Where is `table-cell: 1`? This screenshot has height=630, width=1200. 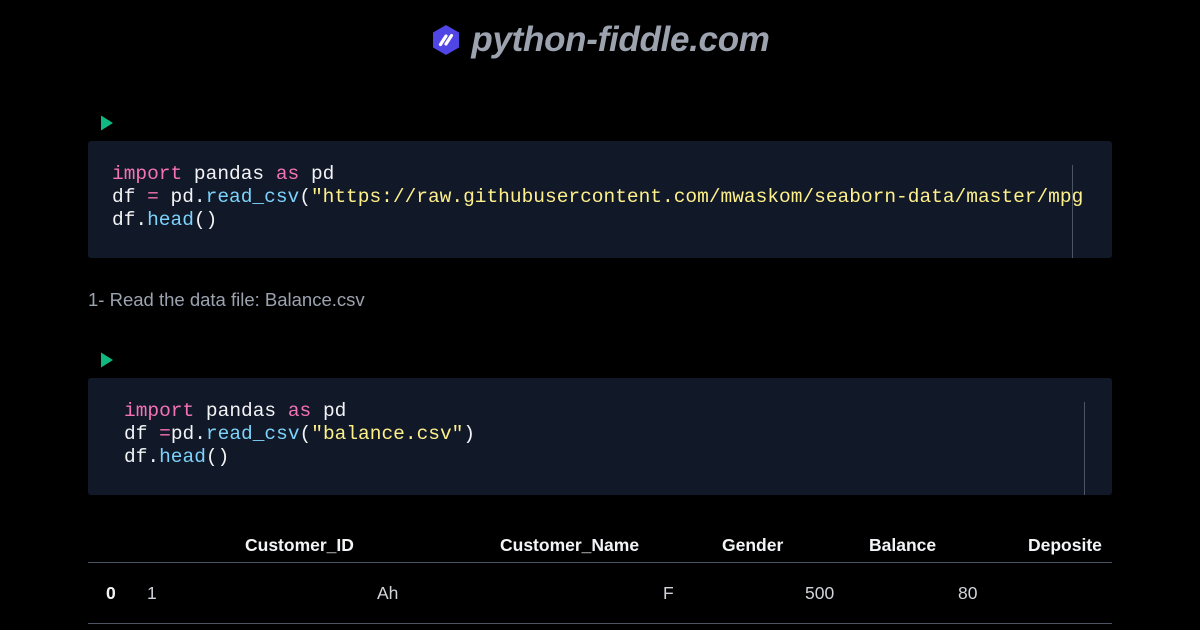
table-cell: 1 is located at coordinates (152, 593).